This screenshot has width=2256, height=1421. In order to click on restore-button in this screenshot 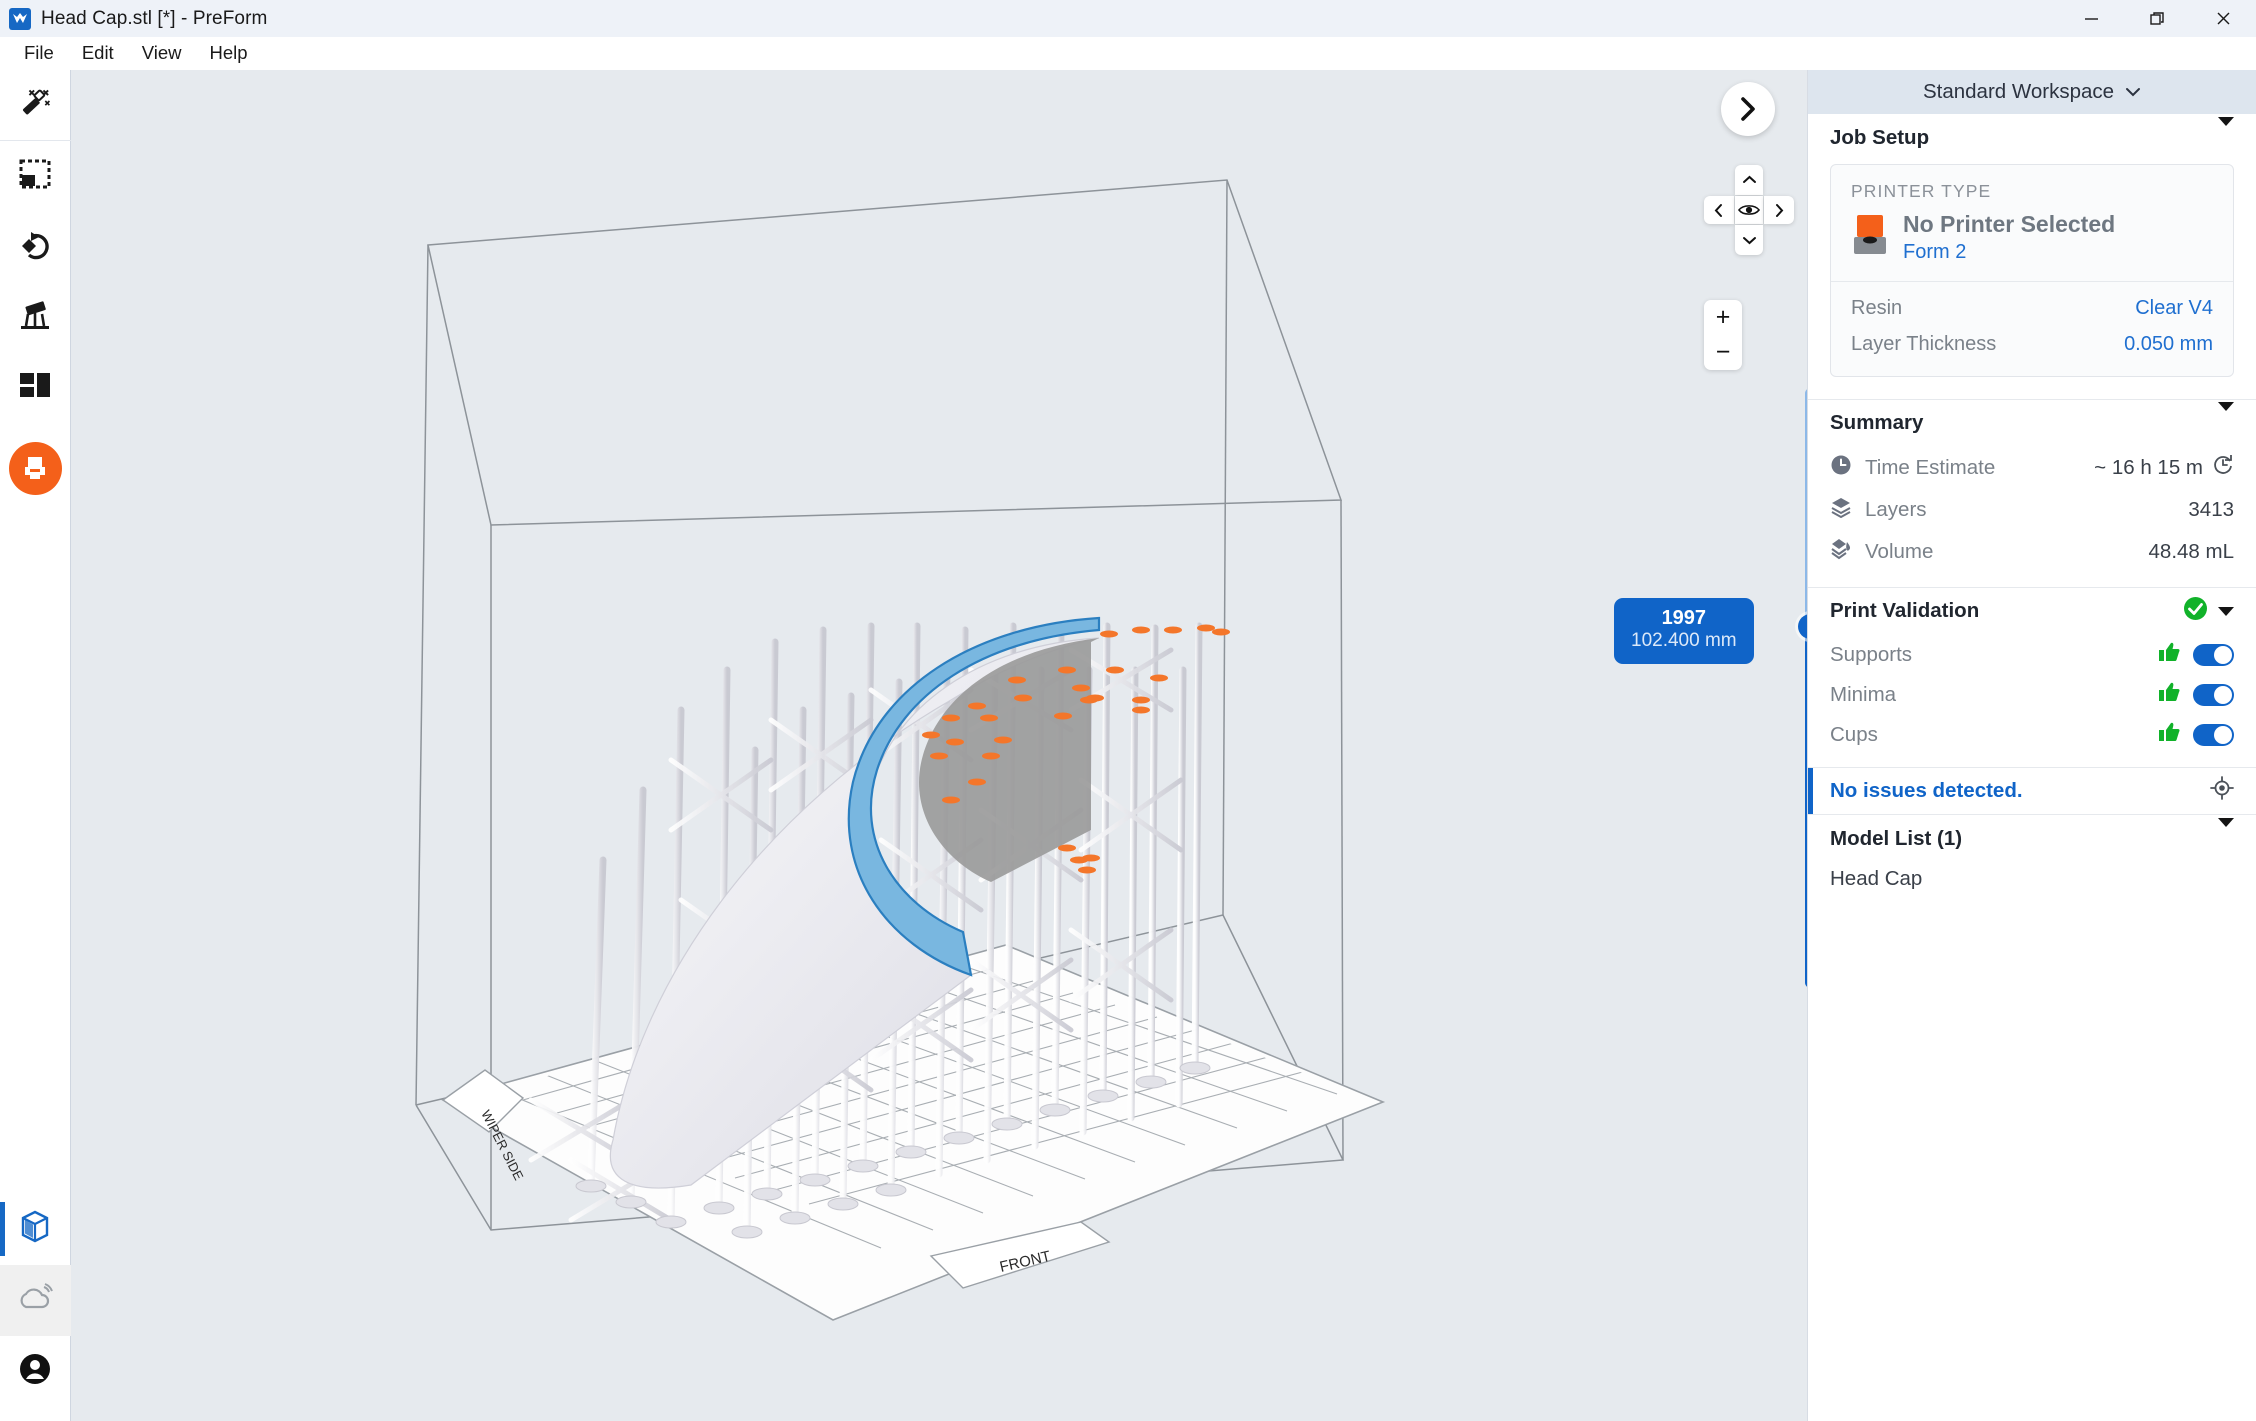, I will do `click(2157, 18)`.